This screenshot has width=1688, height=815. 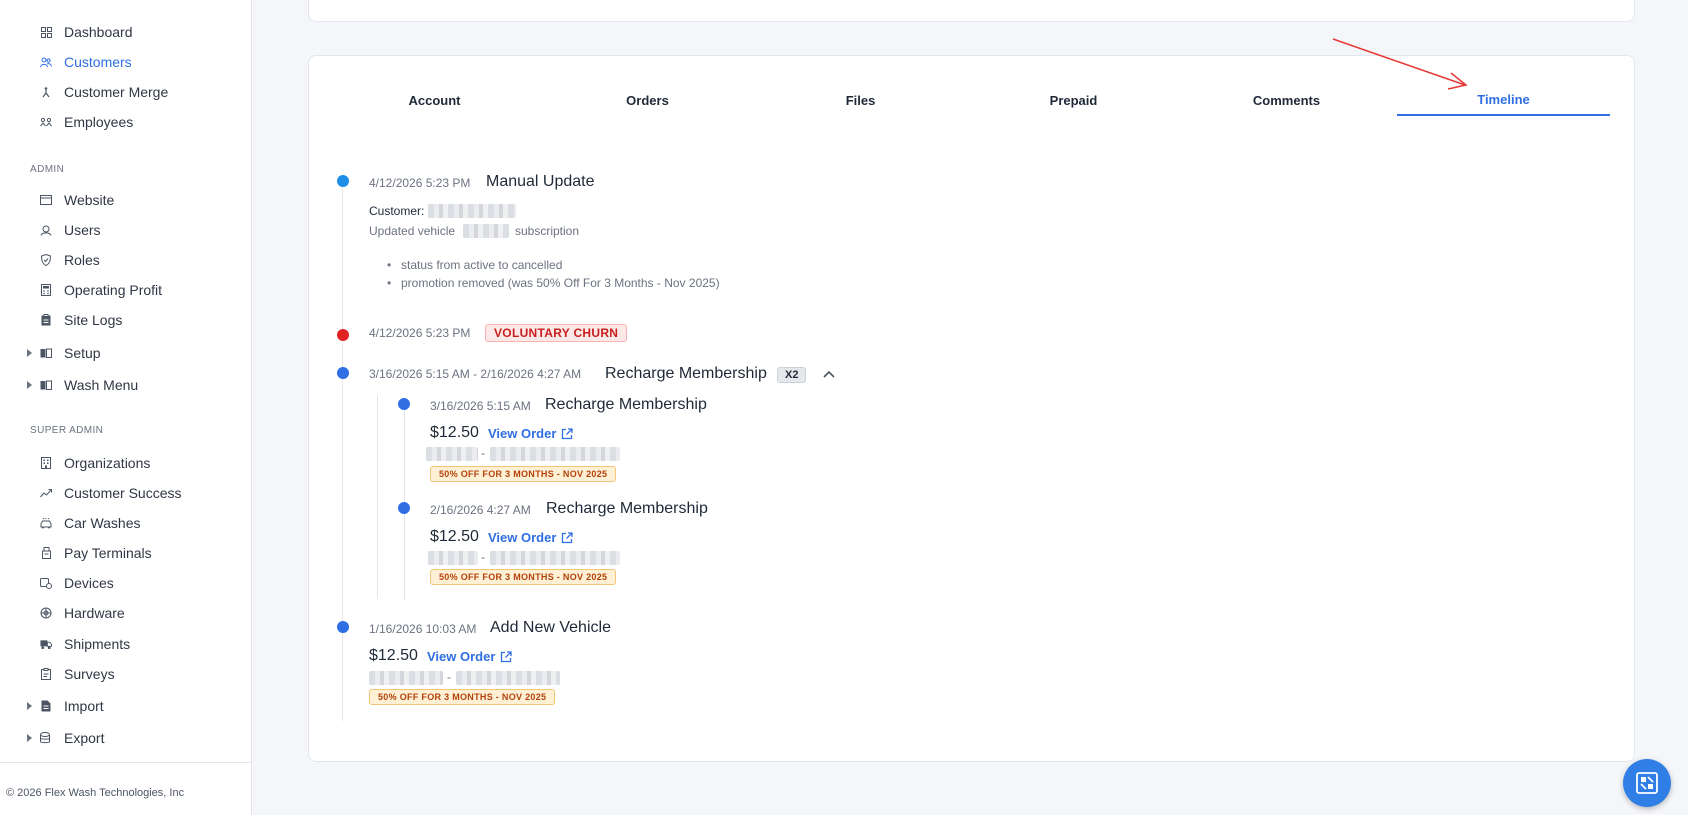 What do you see at coordinates (829, 374) in the screenshot?
I see `collapse-chevron-icon` at bounding box center [829, 374].